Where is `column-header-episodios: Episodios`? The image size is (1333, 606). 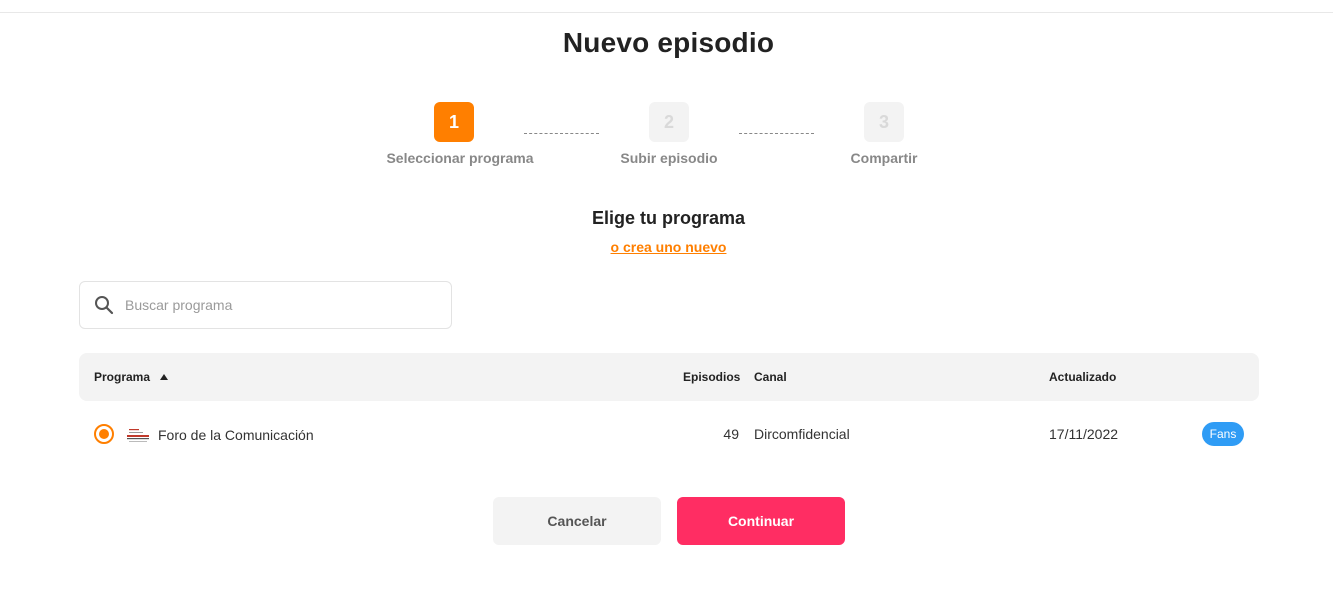
column-header-episodios: Episodios is located at coordinates (711, 377).